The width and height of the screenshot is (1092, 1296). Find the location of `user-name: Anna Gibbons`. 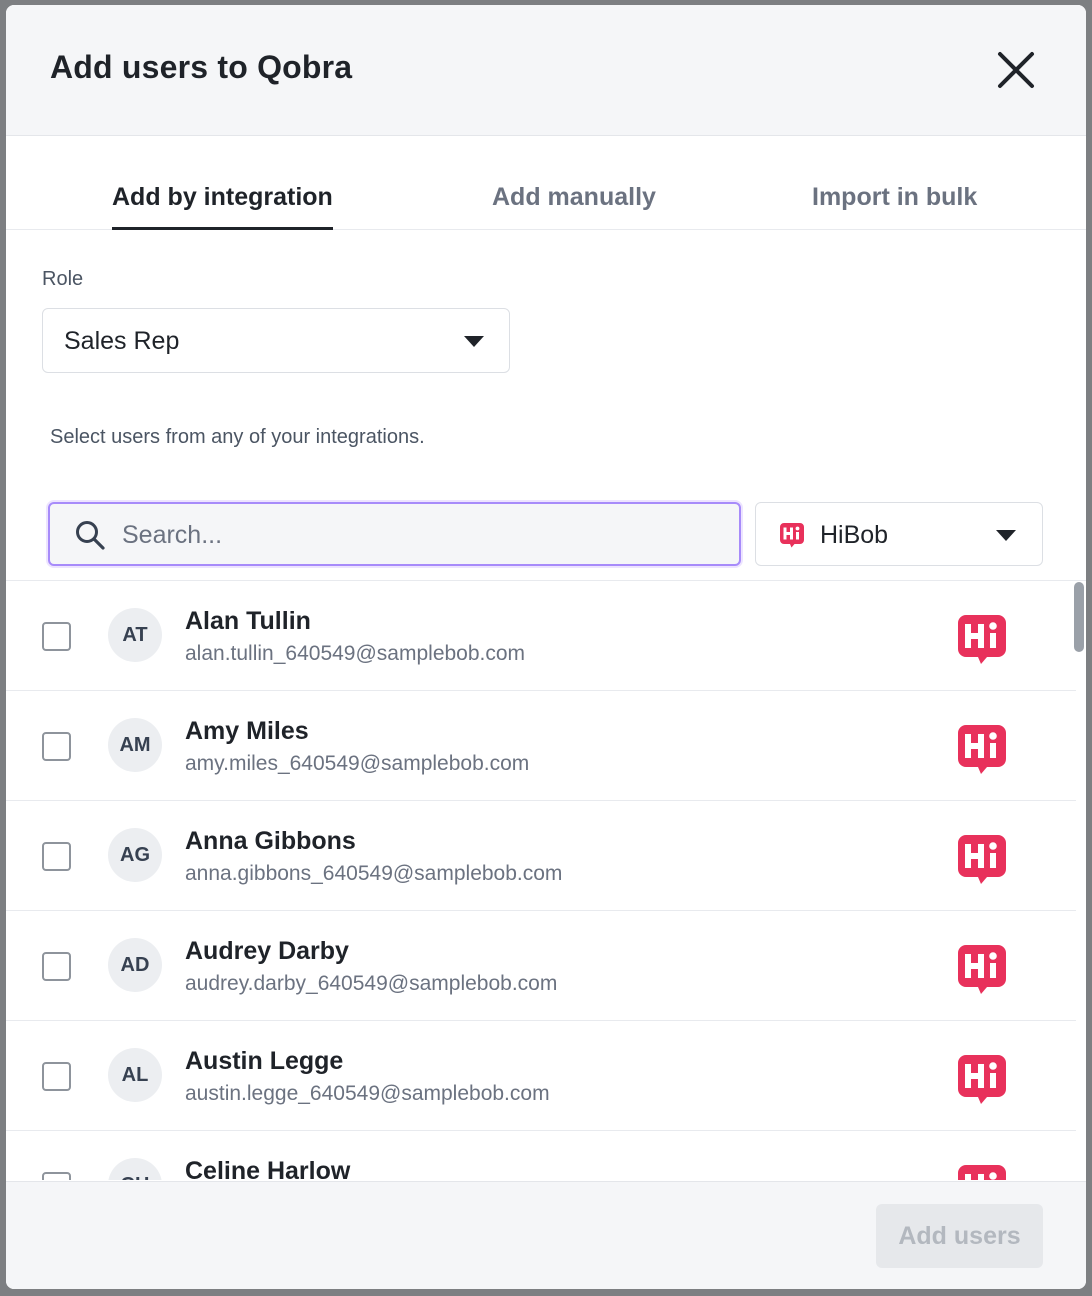

user-name: Anna Gibbons is located at coordinates (270, 841).